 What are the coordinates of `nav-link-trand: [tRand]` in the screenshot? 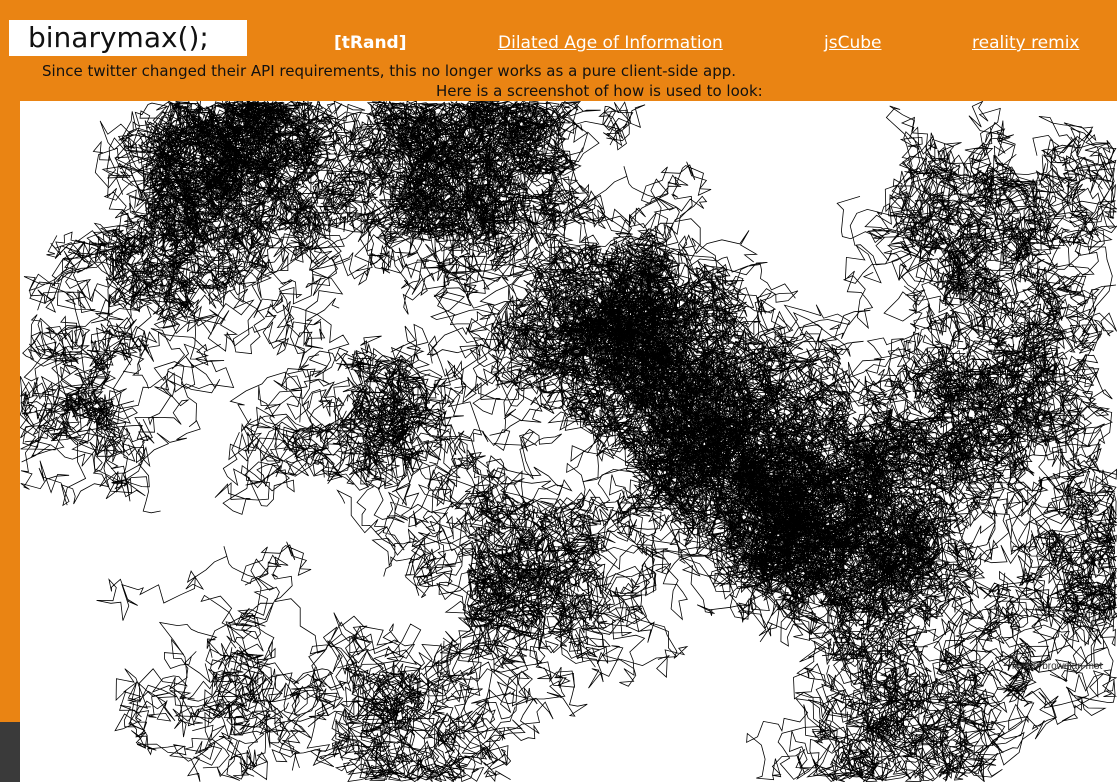 It's located at (370, 43).